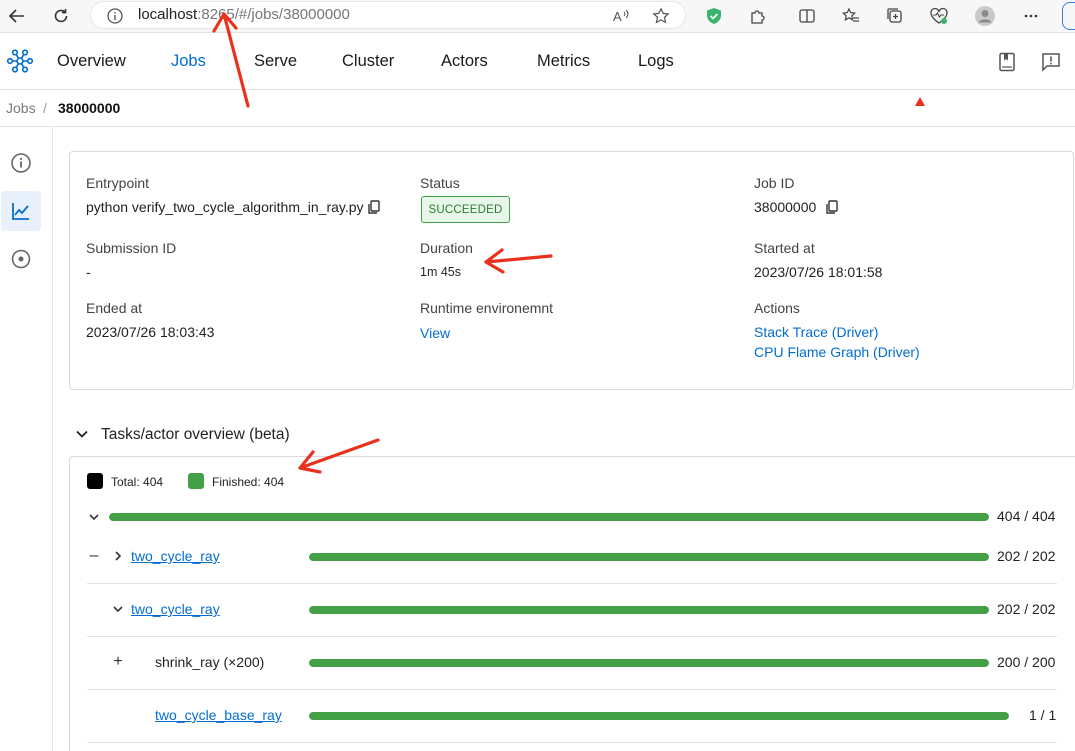 The image size is (1075, 751). I want to click on copilot-icon, so click(1068, 16).